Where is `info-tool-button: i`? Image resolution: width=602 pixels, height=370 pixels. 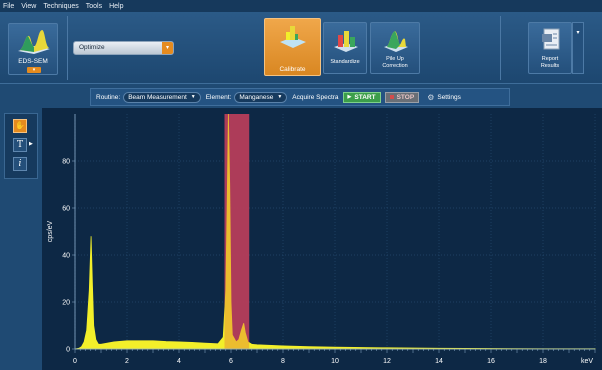 info-tool-button: i is located at coordinates (20, 164).